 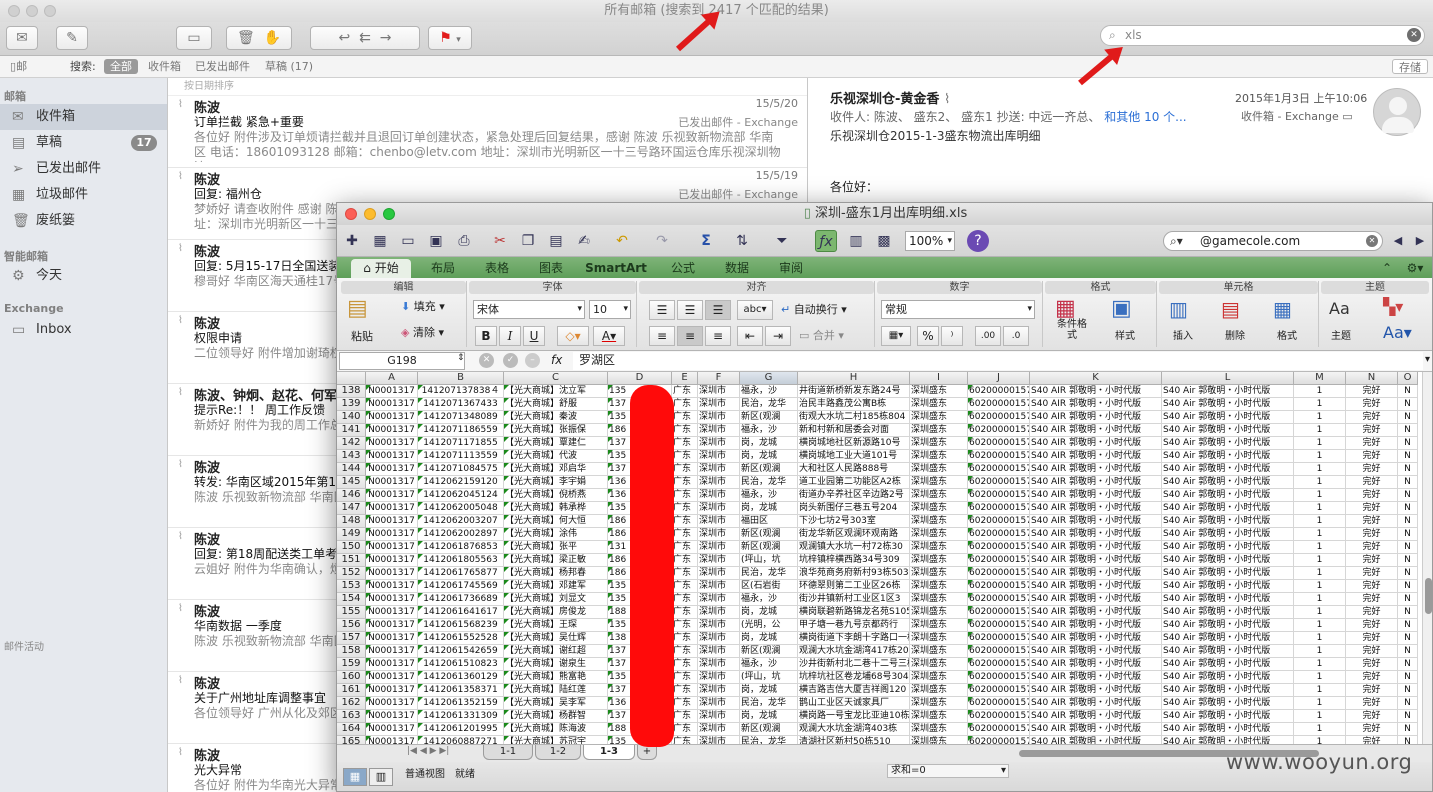 What do you see at coordinates (529, 309) in the screenshot?
I see `font-name-select: 宋体 ▾` at bounding box center [529, 309].